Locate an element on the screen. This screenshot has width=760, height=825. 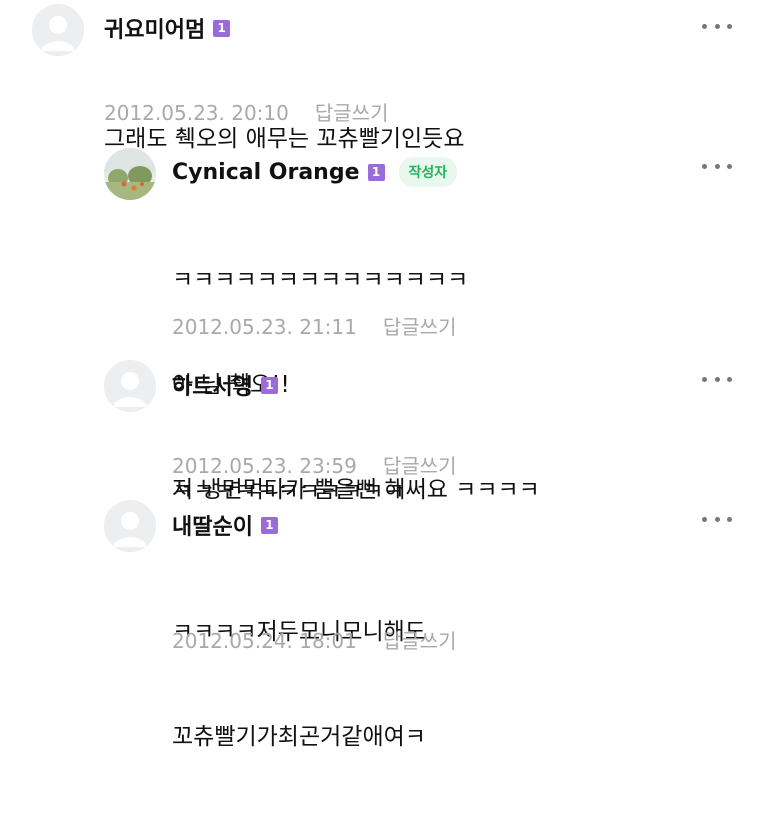
comment-author-row: Cynical Orange 1 작성자 is located at coordinates (315, 172).